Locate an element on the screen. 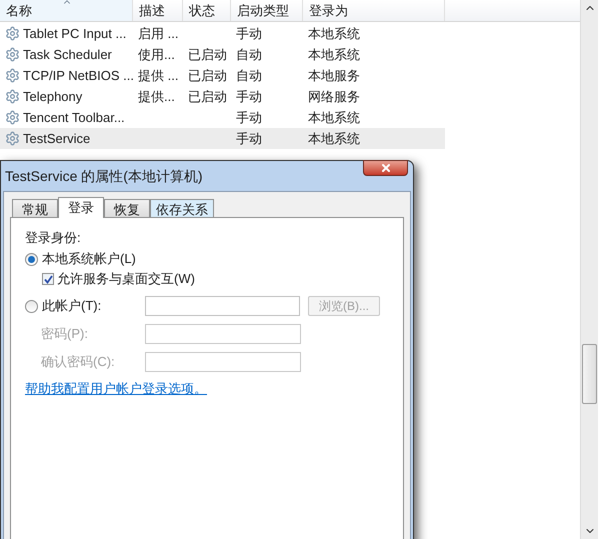 Image resolution: width=606 pixels, height=539 pixels. table-cell-text: Task Scheduler is located at coordinates (67, 55).